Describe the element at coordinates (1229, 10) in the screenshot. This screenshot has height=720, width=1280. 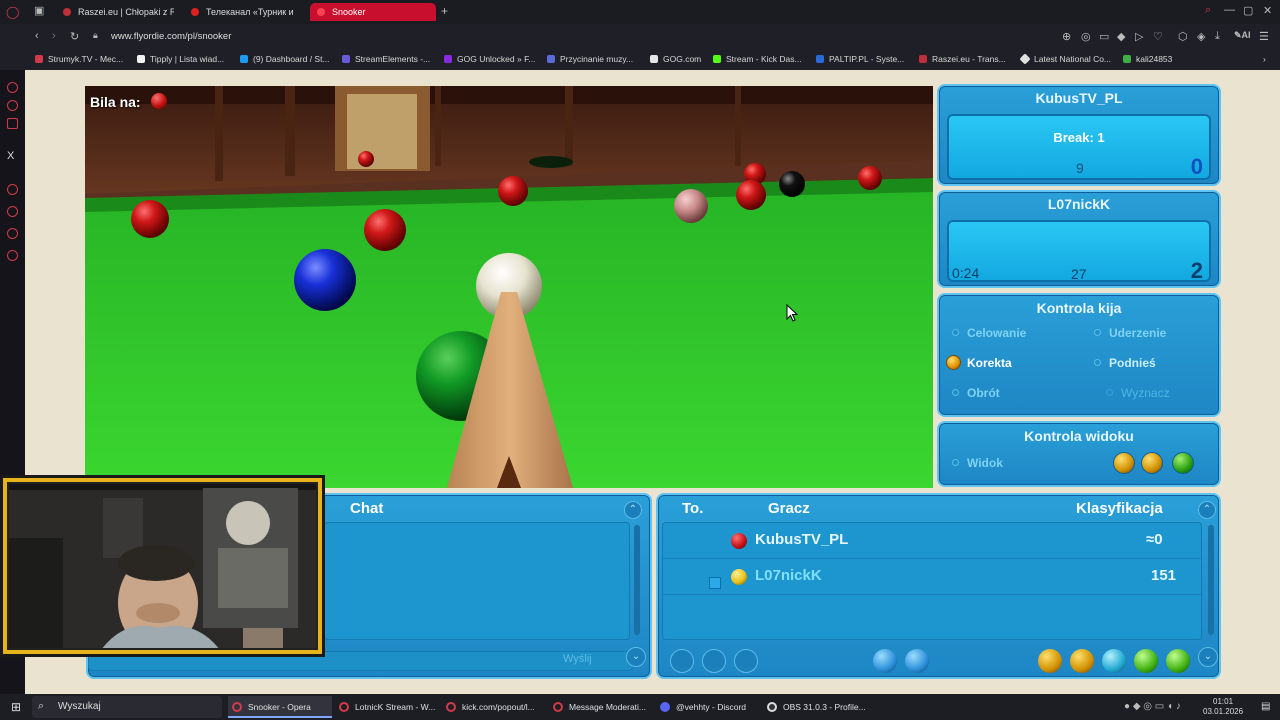
I see `minimize-icon: —` at that location.